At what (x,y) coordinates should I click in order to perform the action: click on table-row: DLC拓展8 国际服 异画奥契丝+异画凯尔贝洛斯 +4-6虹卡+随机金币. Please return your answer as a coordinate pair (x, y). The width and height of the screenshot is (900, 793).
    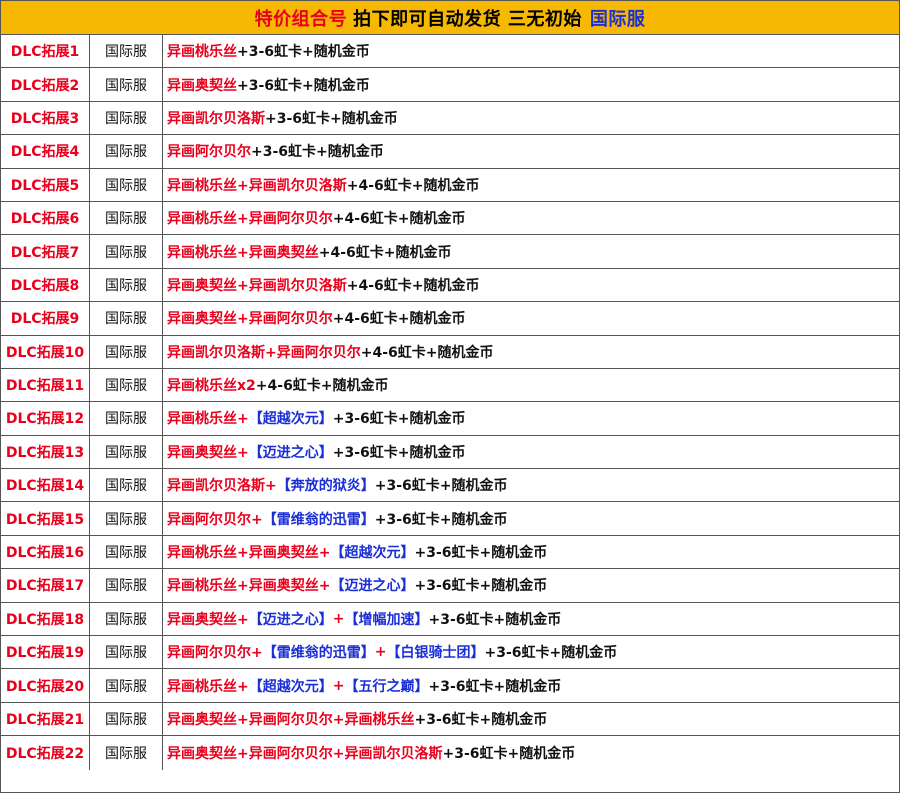
    Looking at the image, I should click on (450, 285).